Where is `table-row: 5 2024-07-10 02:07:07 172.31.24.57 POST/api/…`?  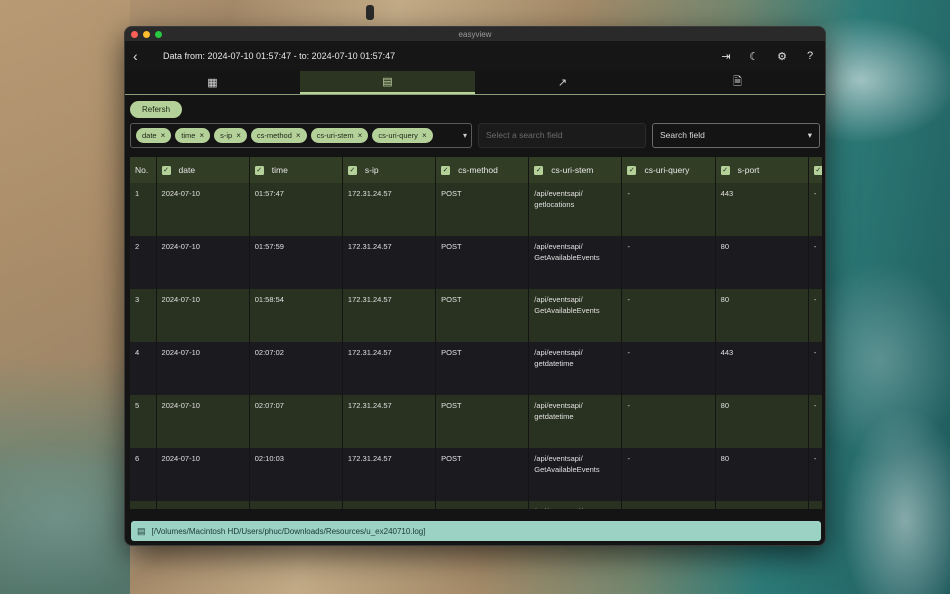
table-row: 5 2024-07-10 02:07:07 172.31.24.57 POST/api/… is located at coordinates (476, 421).